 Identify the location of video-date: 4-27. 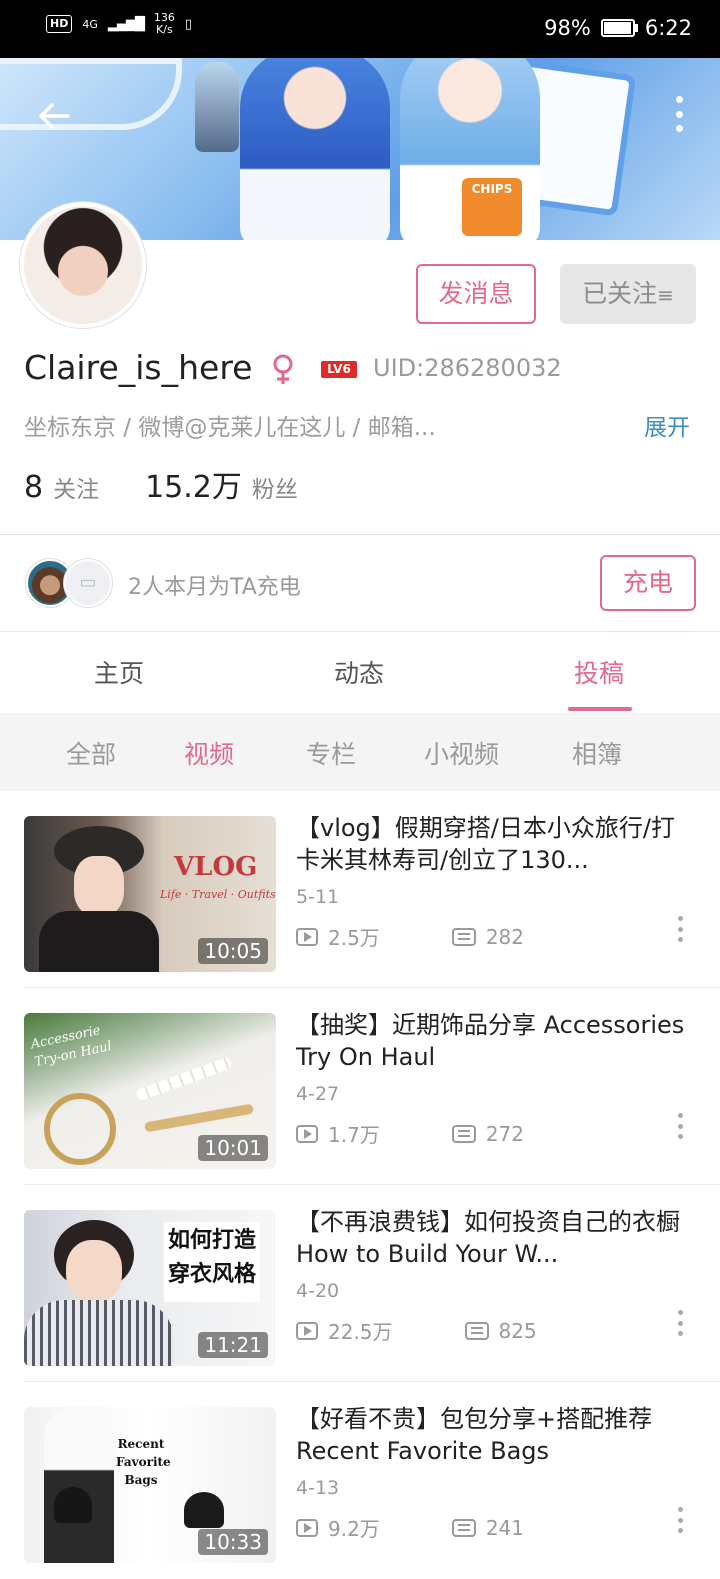
(318, 1094).